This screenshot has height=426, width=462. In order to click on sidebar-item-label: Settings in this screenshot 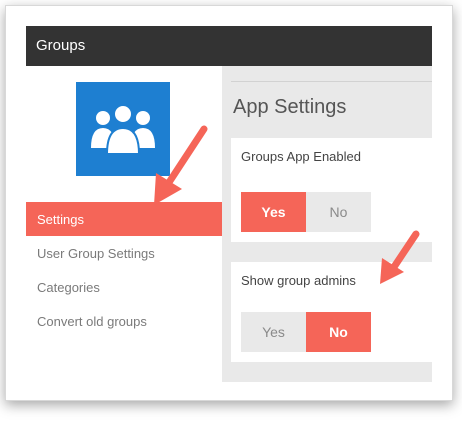, I will do `click(60, 219)`.